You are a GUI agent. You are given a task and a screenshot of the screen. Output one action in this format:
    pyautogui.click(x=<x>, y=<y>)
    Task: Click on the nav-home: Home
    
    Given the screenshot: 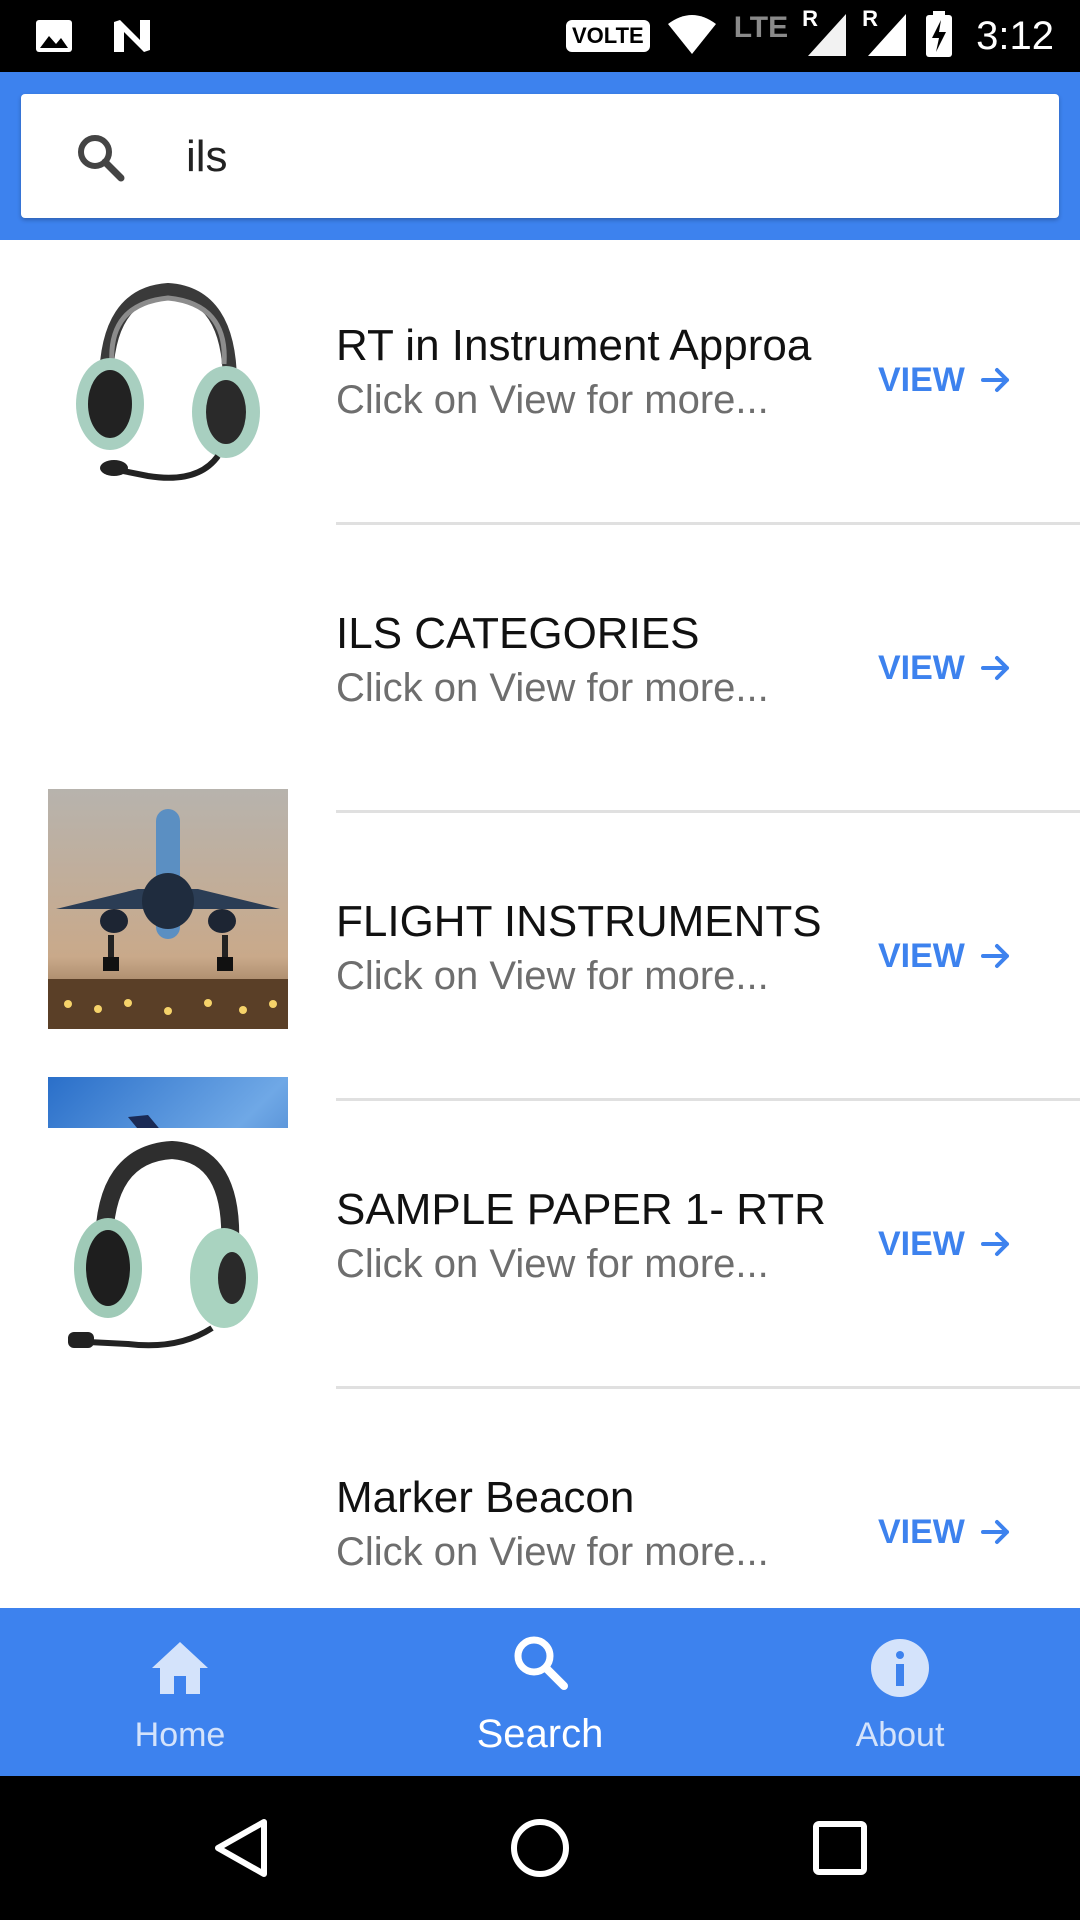 What is the action you would take?
    pyautogui.click(x=180, y=1692)
    